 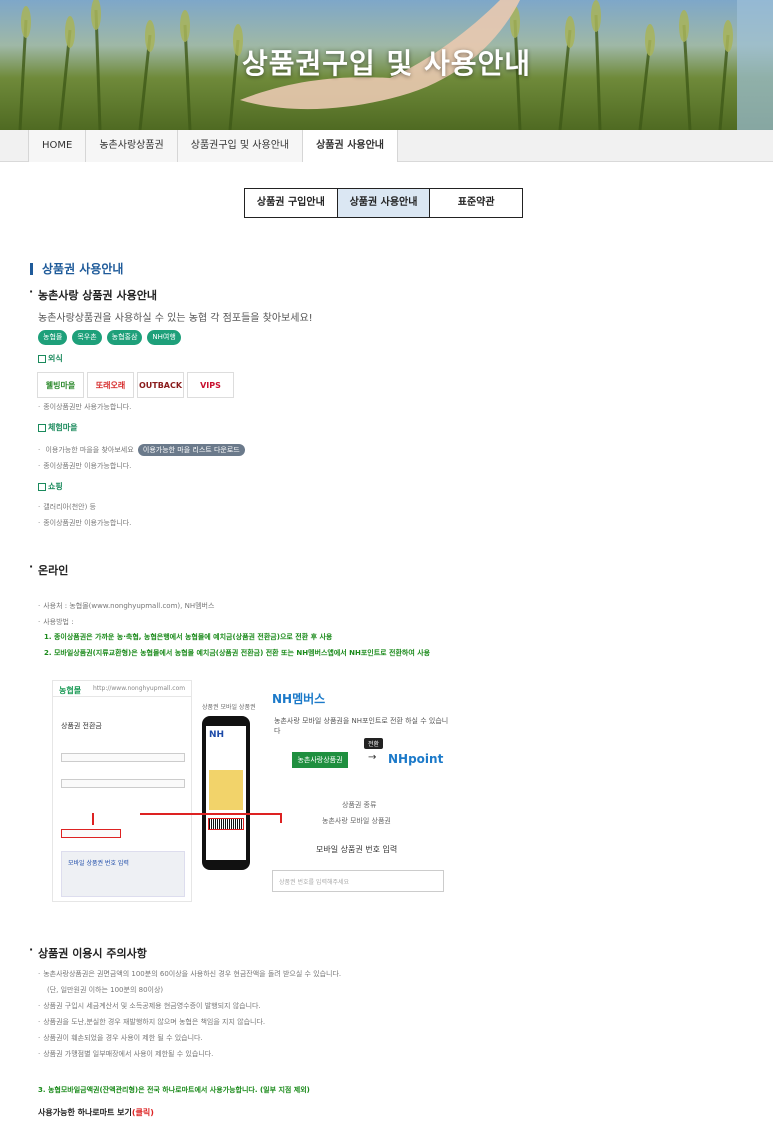 I want to click on input-title: 모바일 상품권 번호 입력, so click(x=357, y=849).